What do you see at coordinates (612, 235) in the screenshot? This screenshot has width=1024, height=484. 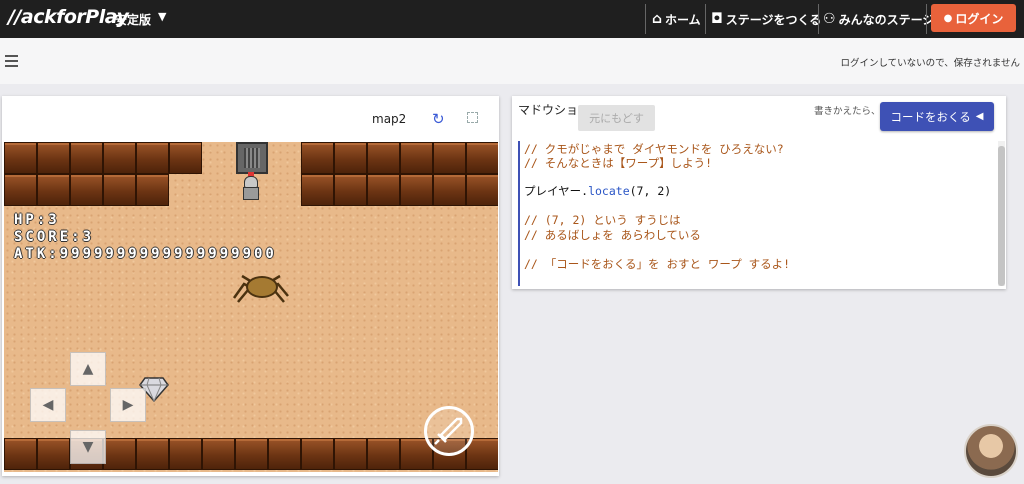 I see `code-line: // あるばしょを あらわしている` at bounding box center [612, 235].